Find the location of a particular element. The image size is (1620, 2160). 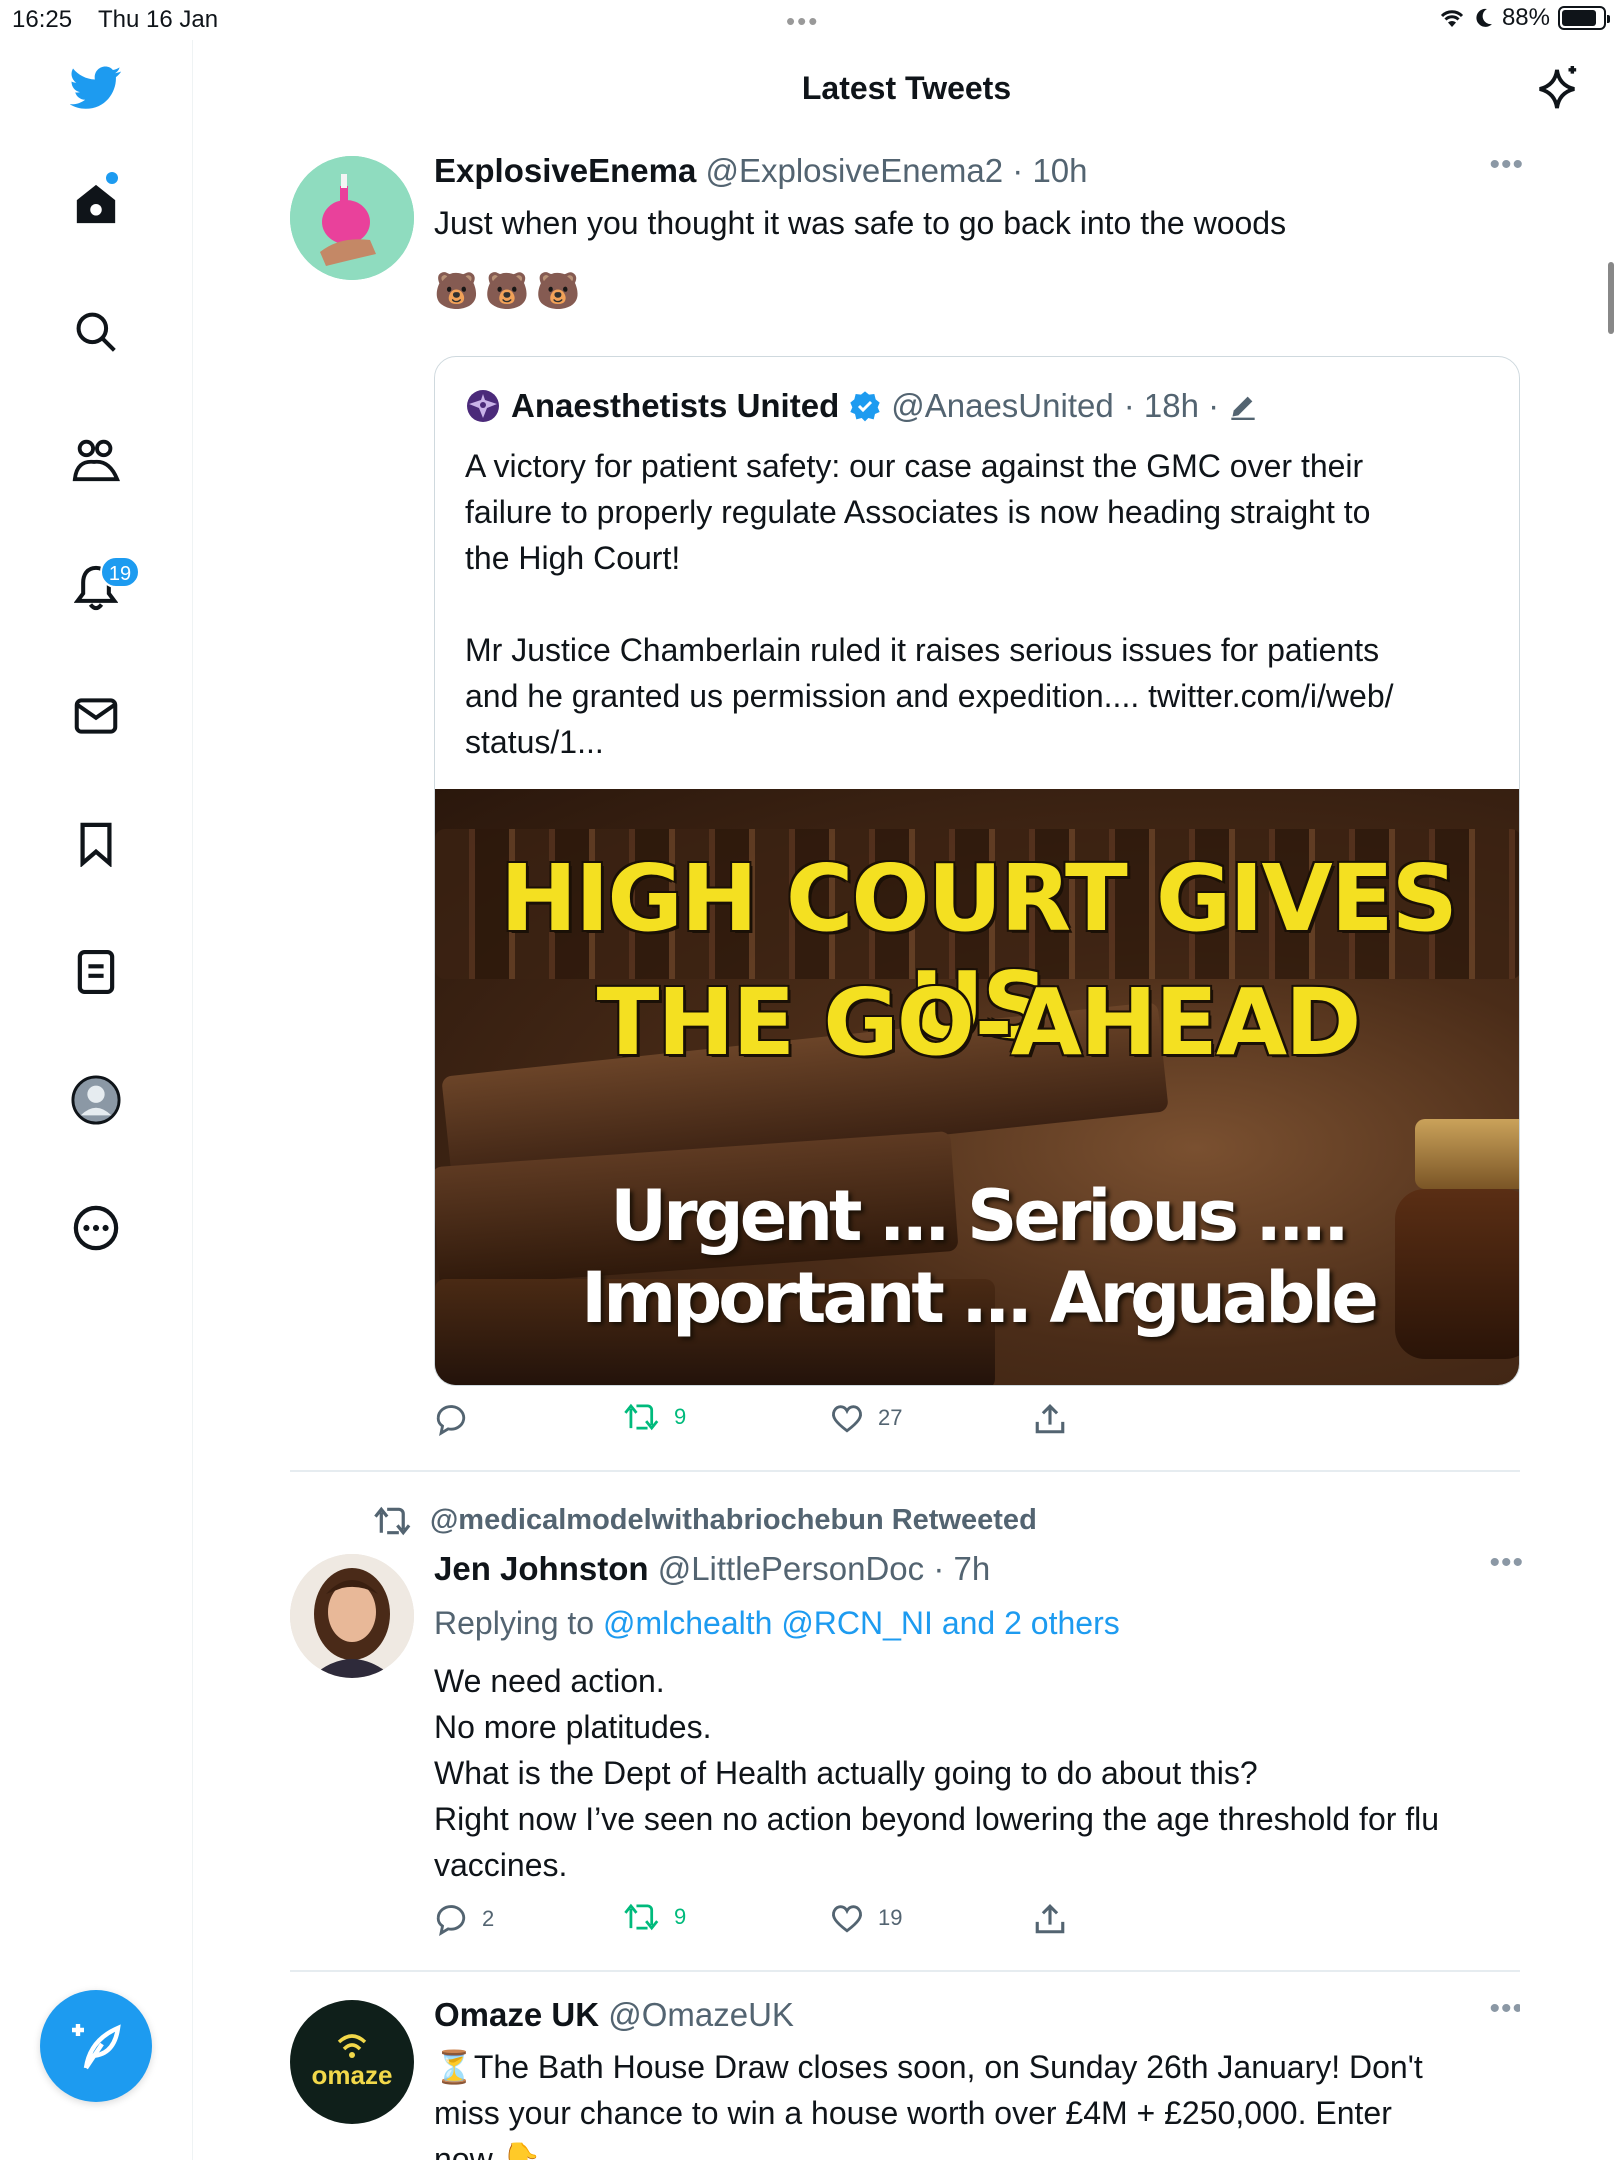

tweet-emoji: 🐻🐻🐻 is located at coordinates (510, 291).